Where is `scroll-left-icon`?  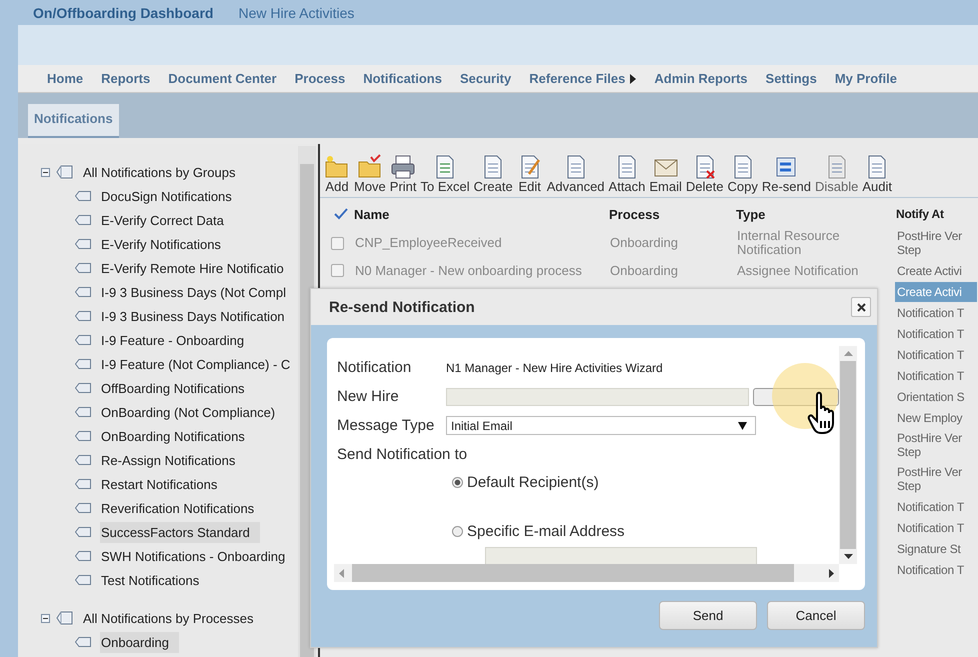 scroll-left-icon is located at coordinates (341, 573).